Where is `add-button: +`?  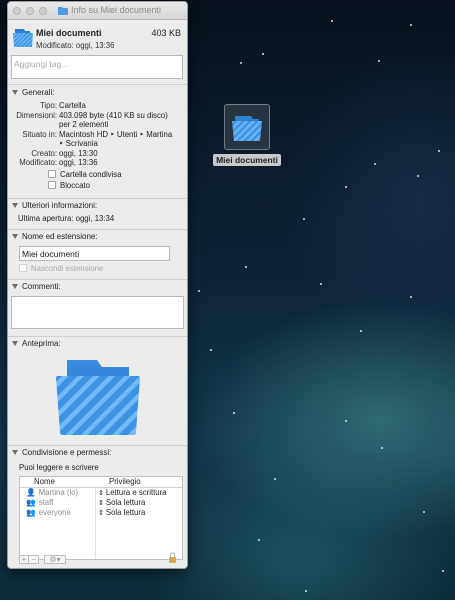
add-button: + is located at coordinates (24, 559).